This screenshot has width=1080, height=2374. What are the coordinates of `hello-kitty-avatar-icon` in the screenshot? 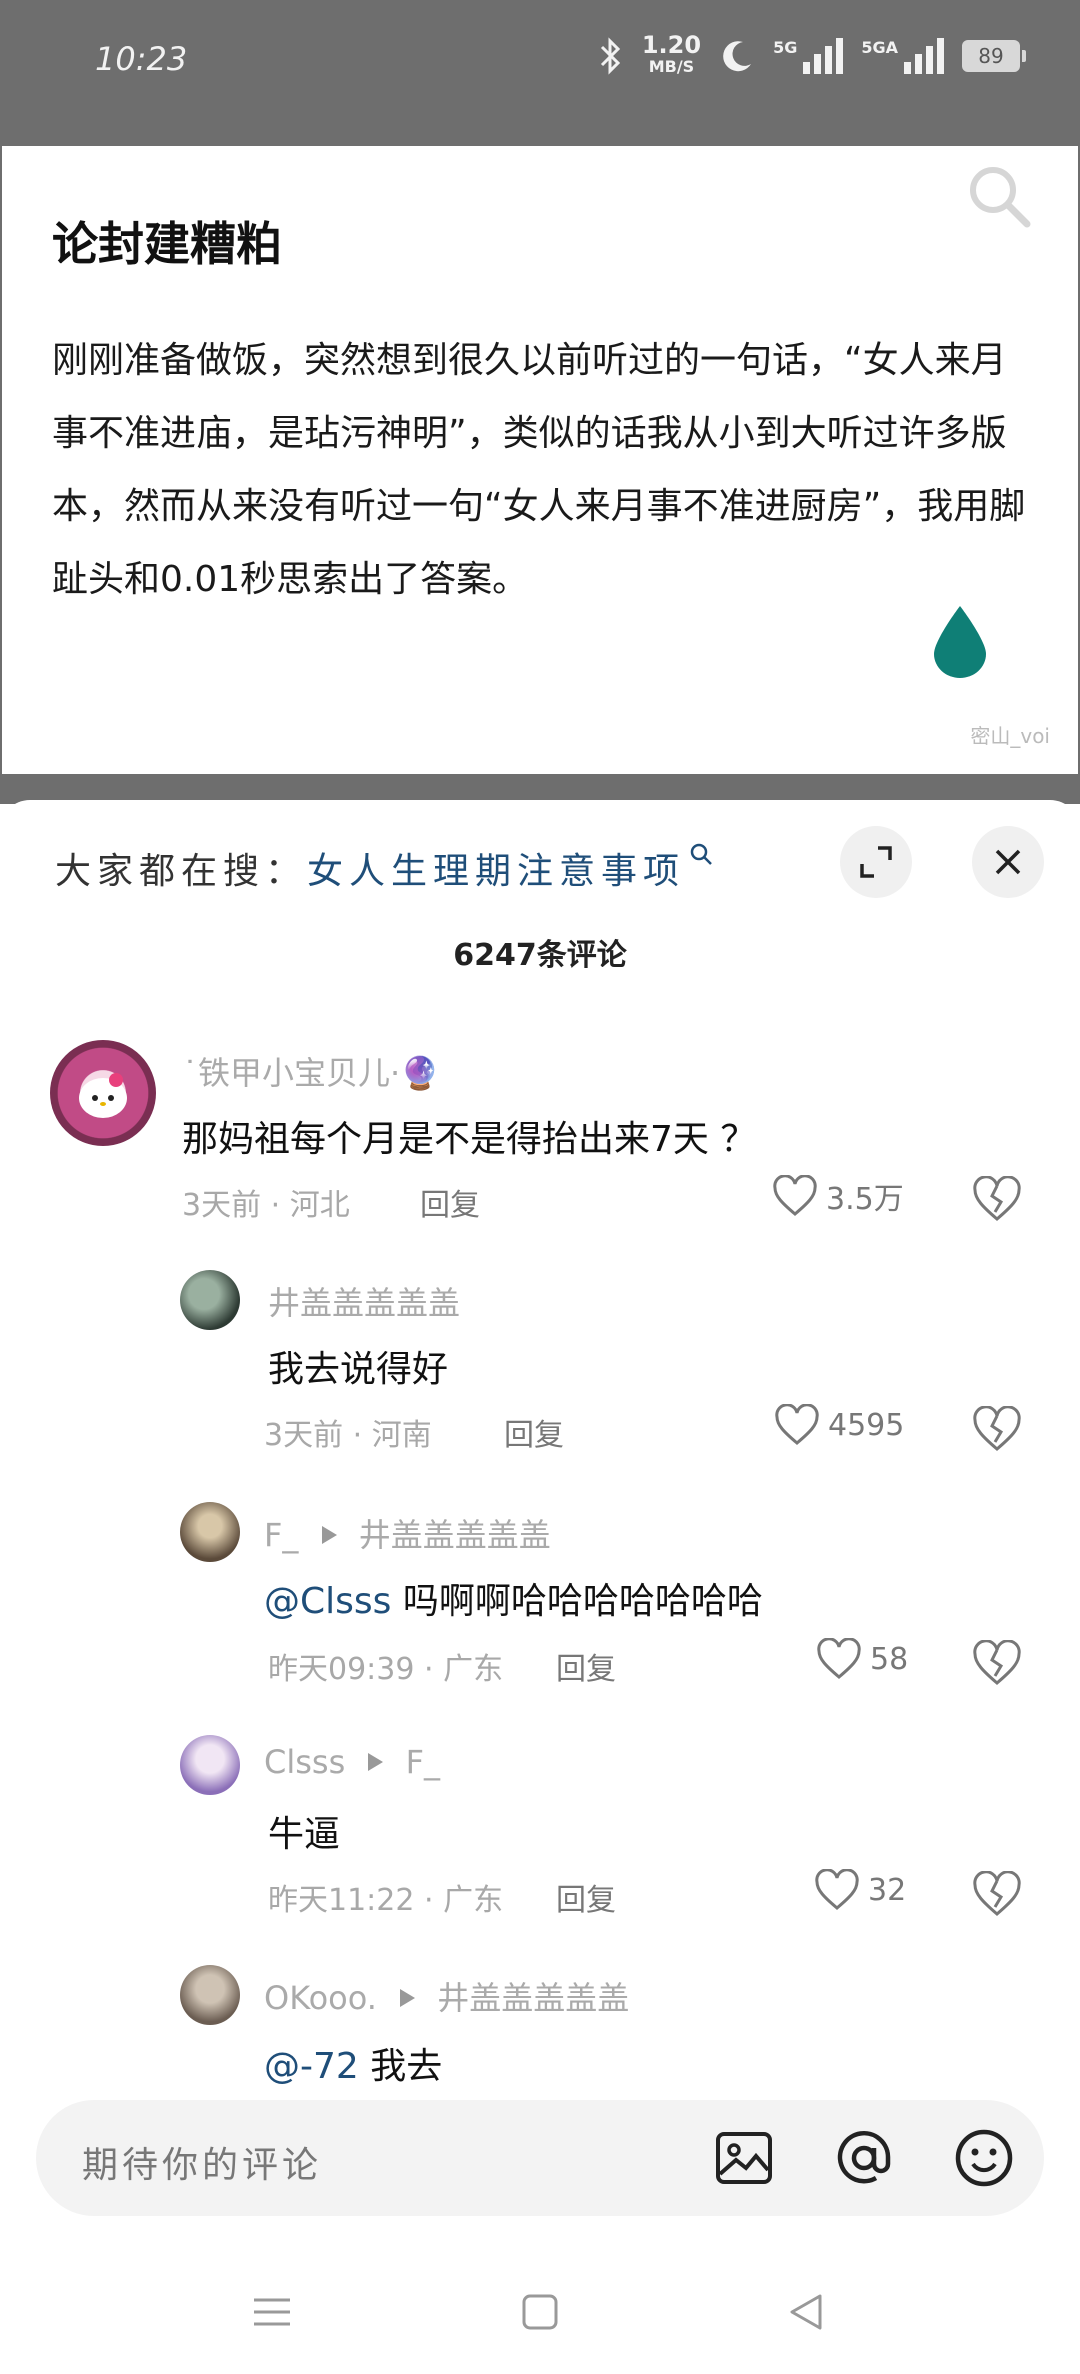 It's located at (103, 1095).